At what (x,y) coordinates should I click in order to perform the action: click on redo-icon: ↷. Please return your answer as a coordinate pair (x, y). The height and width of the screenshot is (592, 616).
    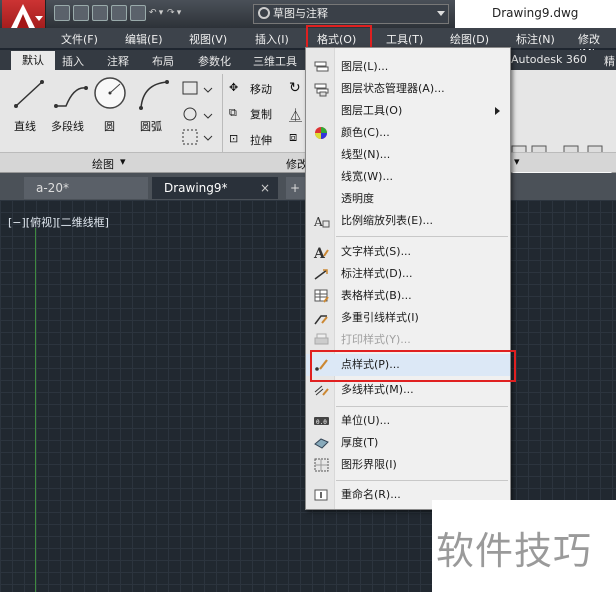
    Looking at the image, I should click on (171, 14).